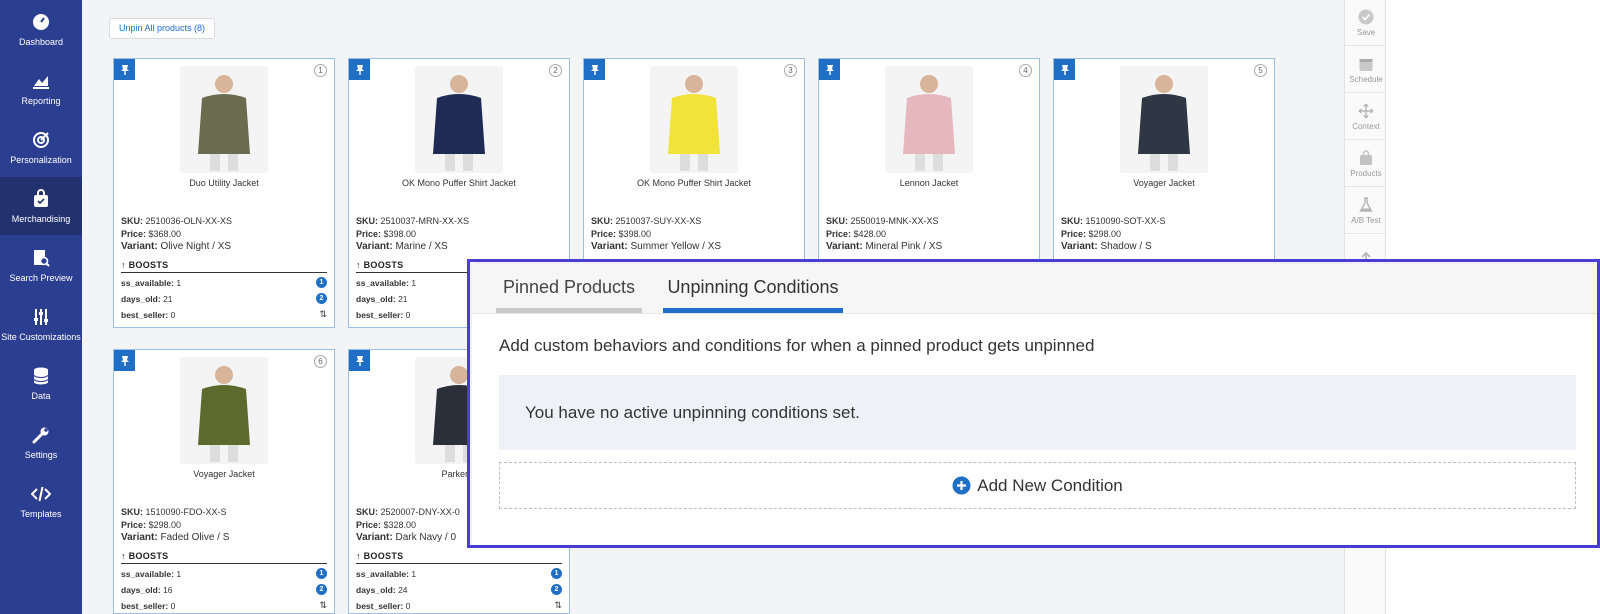  Describe the element at coordinates (41, 218) in the screenshot. I see `sidebar-item-label: Merchandising` at that location.